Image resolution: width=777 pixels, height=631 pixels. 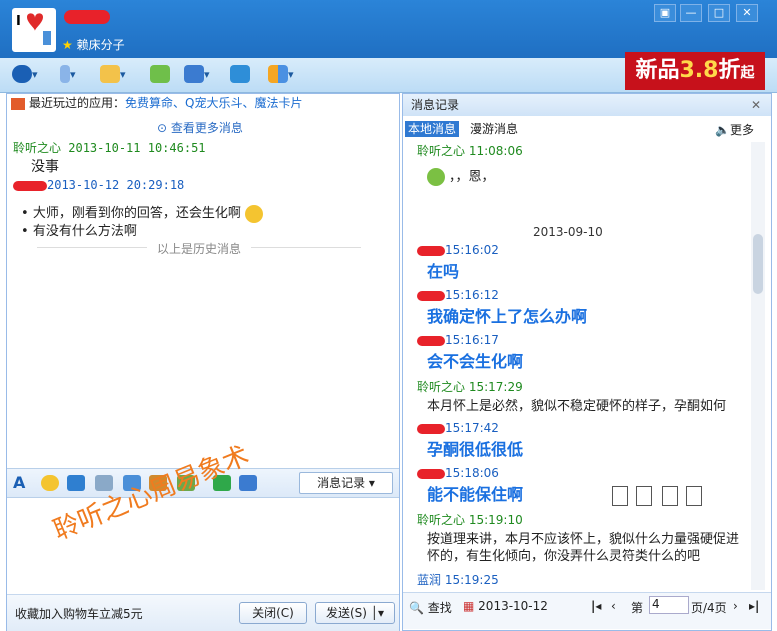 I want to click on app-icon, so click(x=18, y=103).